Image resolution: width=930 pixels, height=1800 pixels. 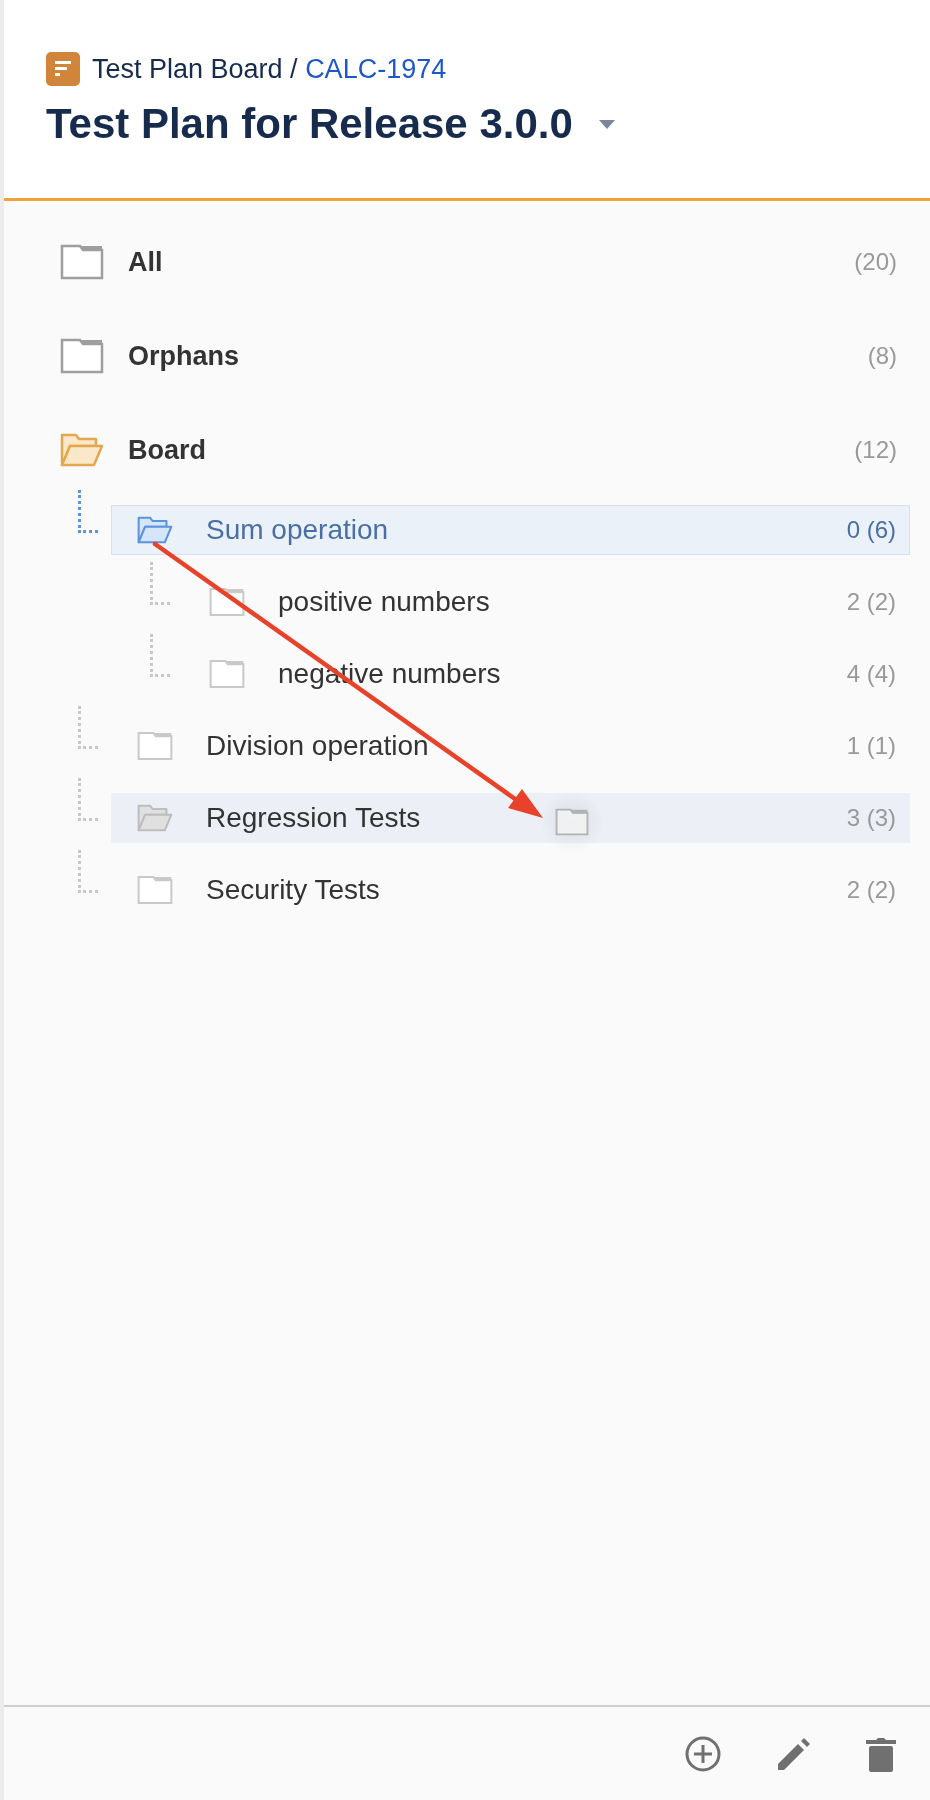 What do you see at coordinates (309, 124) in the screenshot?
I see `page-title: Test Plan for Release 3.0.0` at bounding box center [309, 124].